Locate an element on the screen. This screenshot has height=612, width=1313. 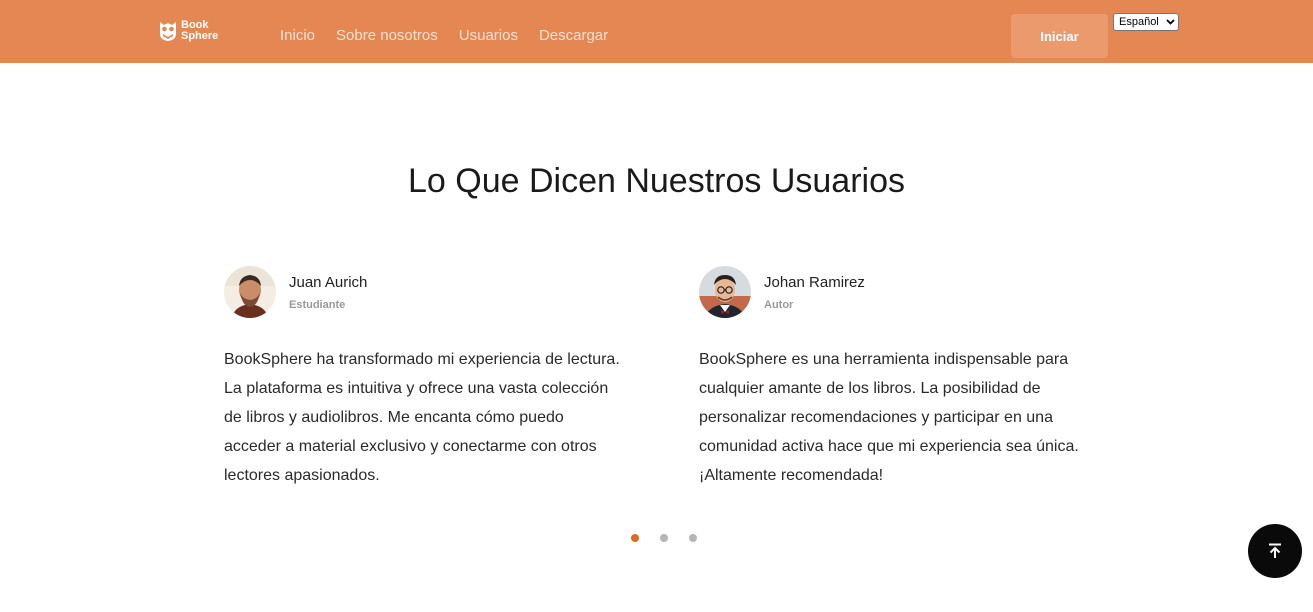
nav-link-inicio: Inicio is located at coordinates (297, 35).